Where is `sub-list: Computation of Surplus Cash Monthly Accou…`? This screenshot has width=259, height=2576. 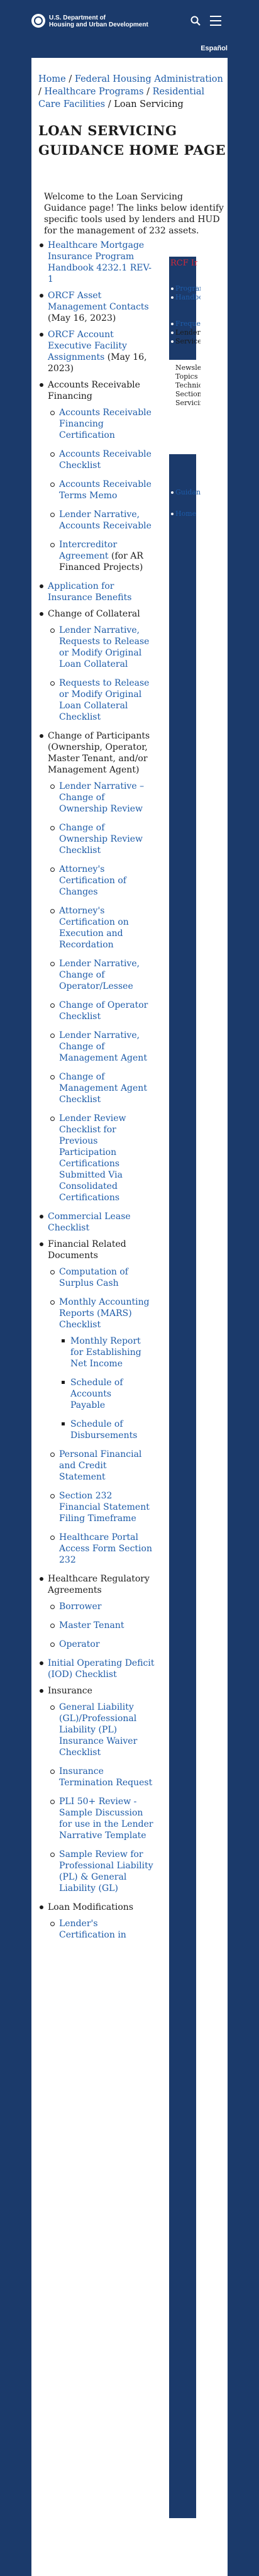
sub-list: Computation of Surplus Cash Monthly Accou… is located at coordinates (138, 1416).